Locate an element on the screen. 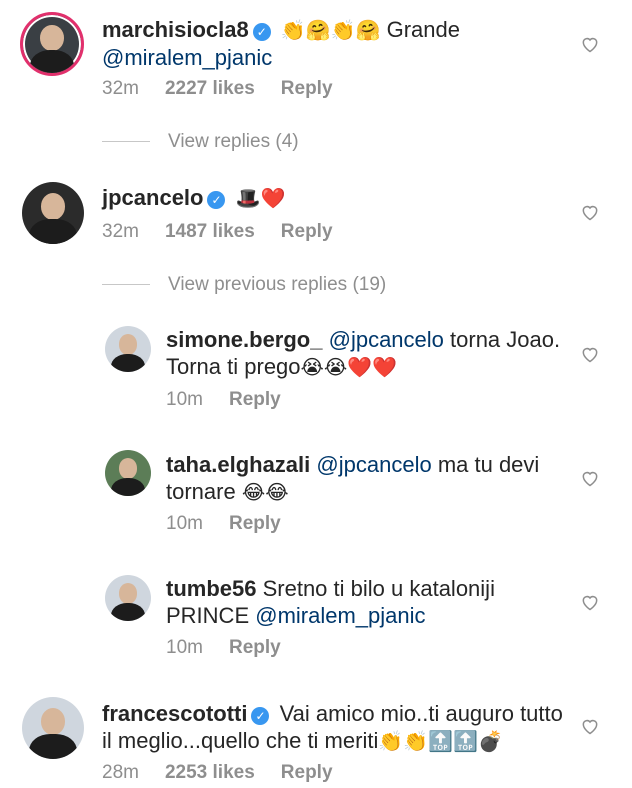 The width and height of the screenshot is (632, 788). username: jpcancelo is located at coordinates (152, 197).